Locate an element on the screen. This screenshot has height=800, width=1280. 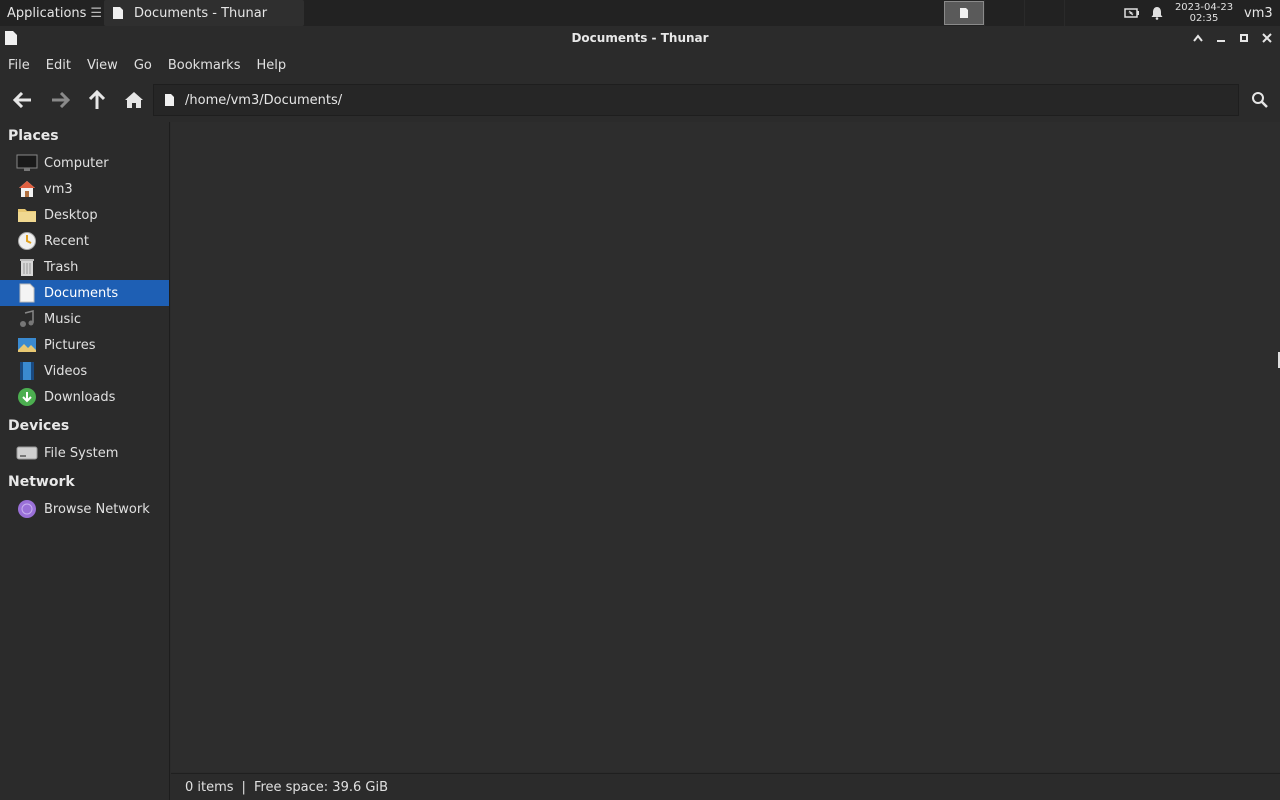
menu-file: File is located at coordinates (19, 65).